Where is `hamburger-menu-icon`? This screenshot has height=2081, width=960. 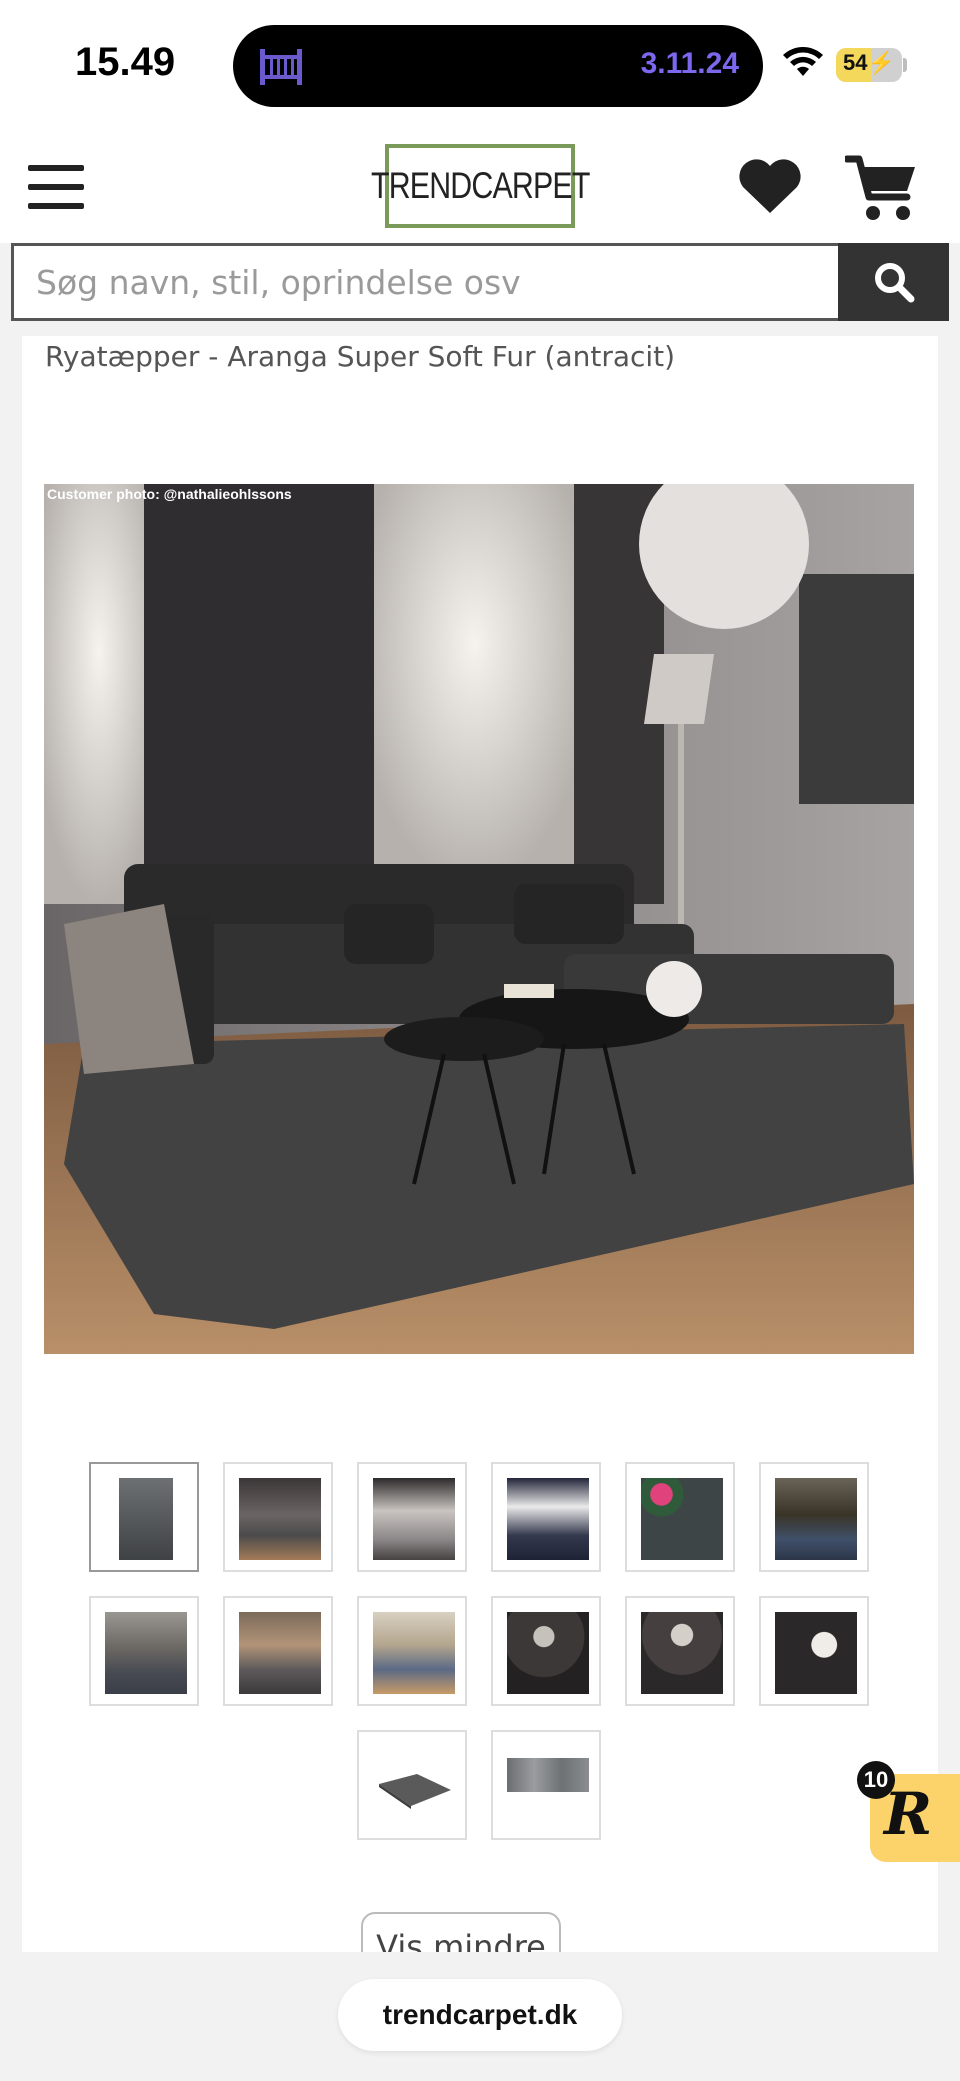
hamburger-menu-icon is located at coordinates (56, 187).